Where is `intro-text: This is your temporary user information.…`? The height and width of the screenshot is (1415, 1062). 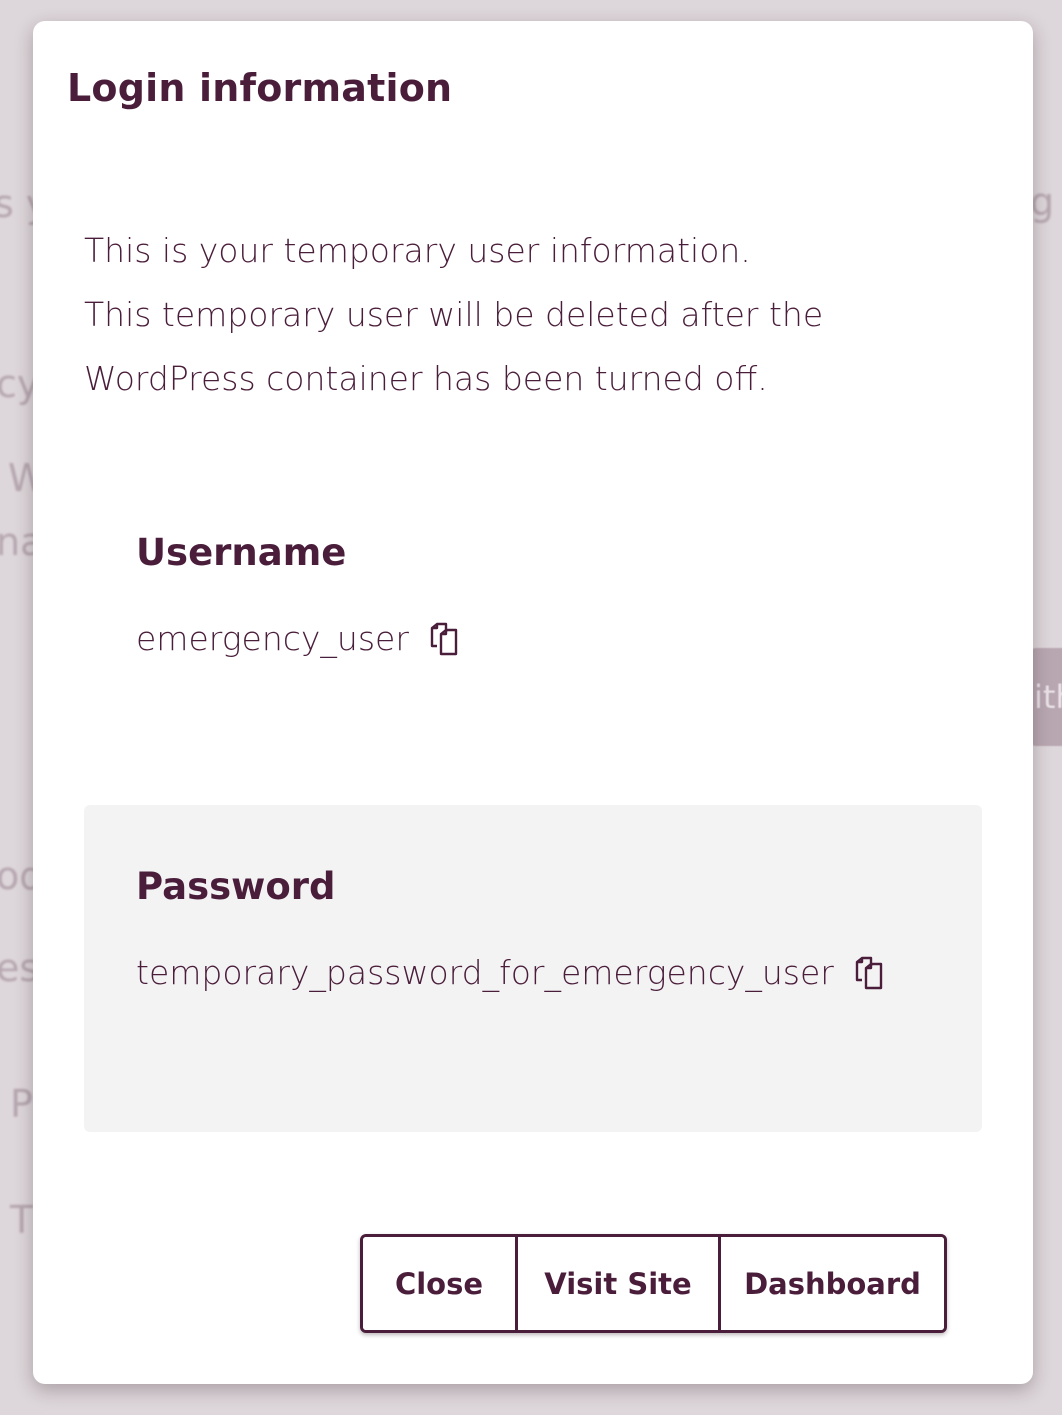 intro-text: This is your temporary user information.… is located at coordinates (524, 315).